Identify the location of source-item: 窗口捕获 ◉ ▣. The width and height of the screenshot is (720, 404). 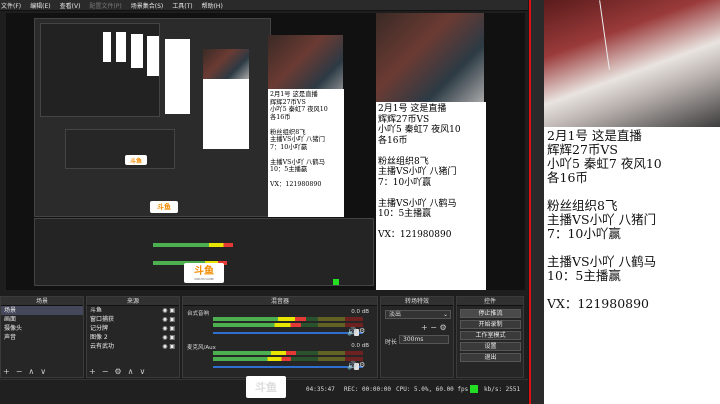
(133, 319).